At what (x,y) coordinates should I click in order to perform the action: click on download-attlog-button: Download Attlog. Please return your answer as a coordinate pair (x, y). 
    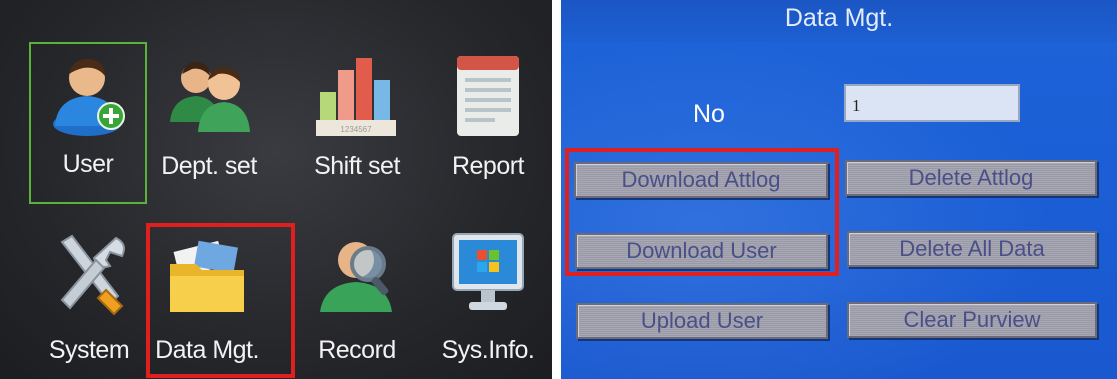
    Looking at the image, I should click on (701, 180).